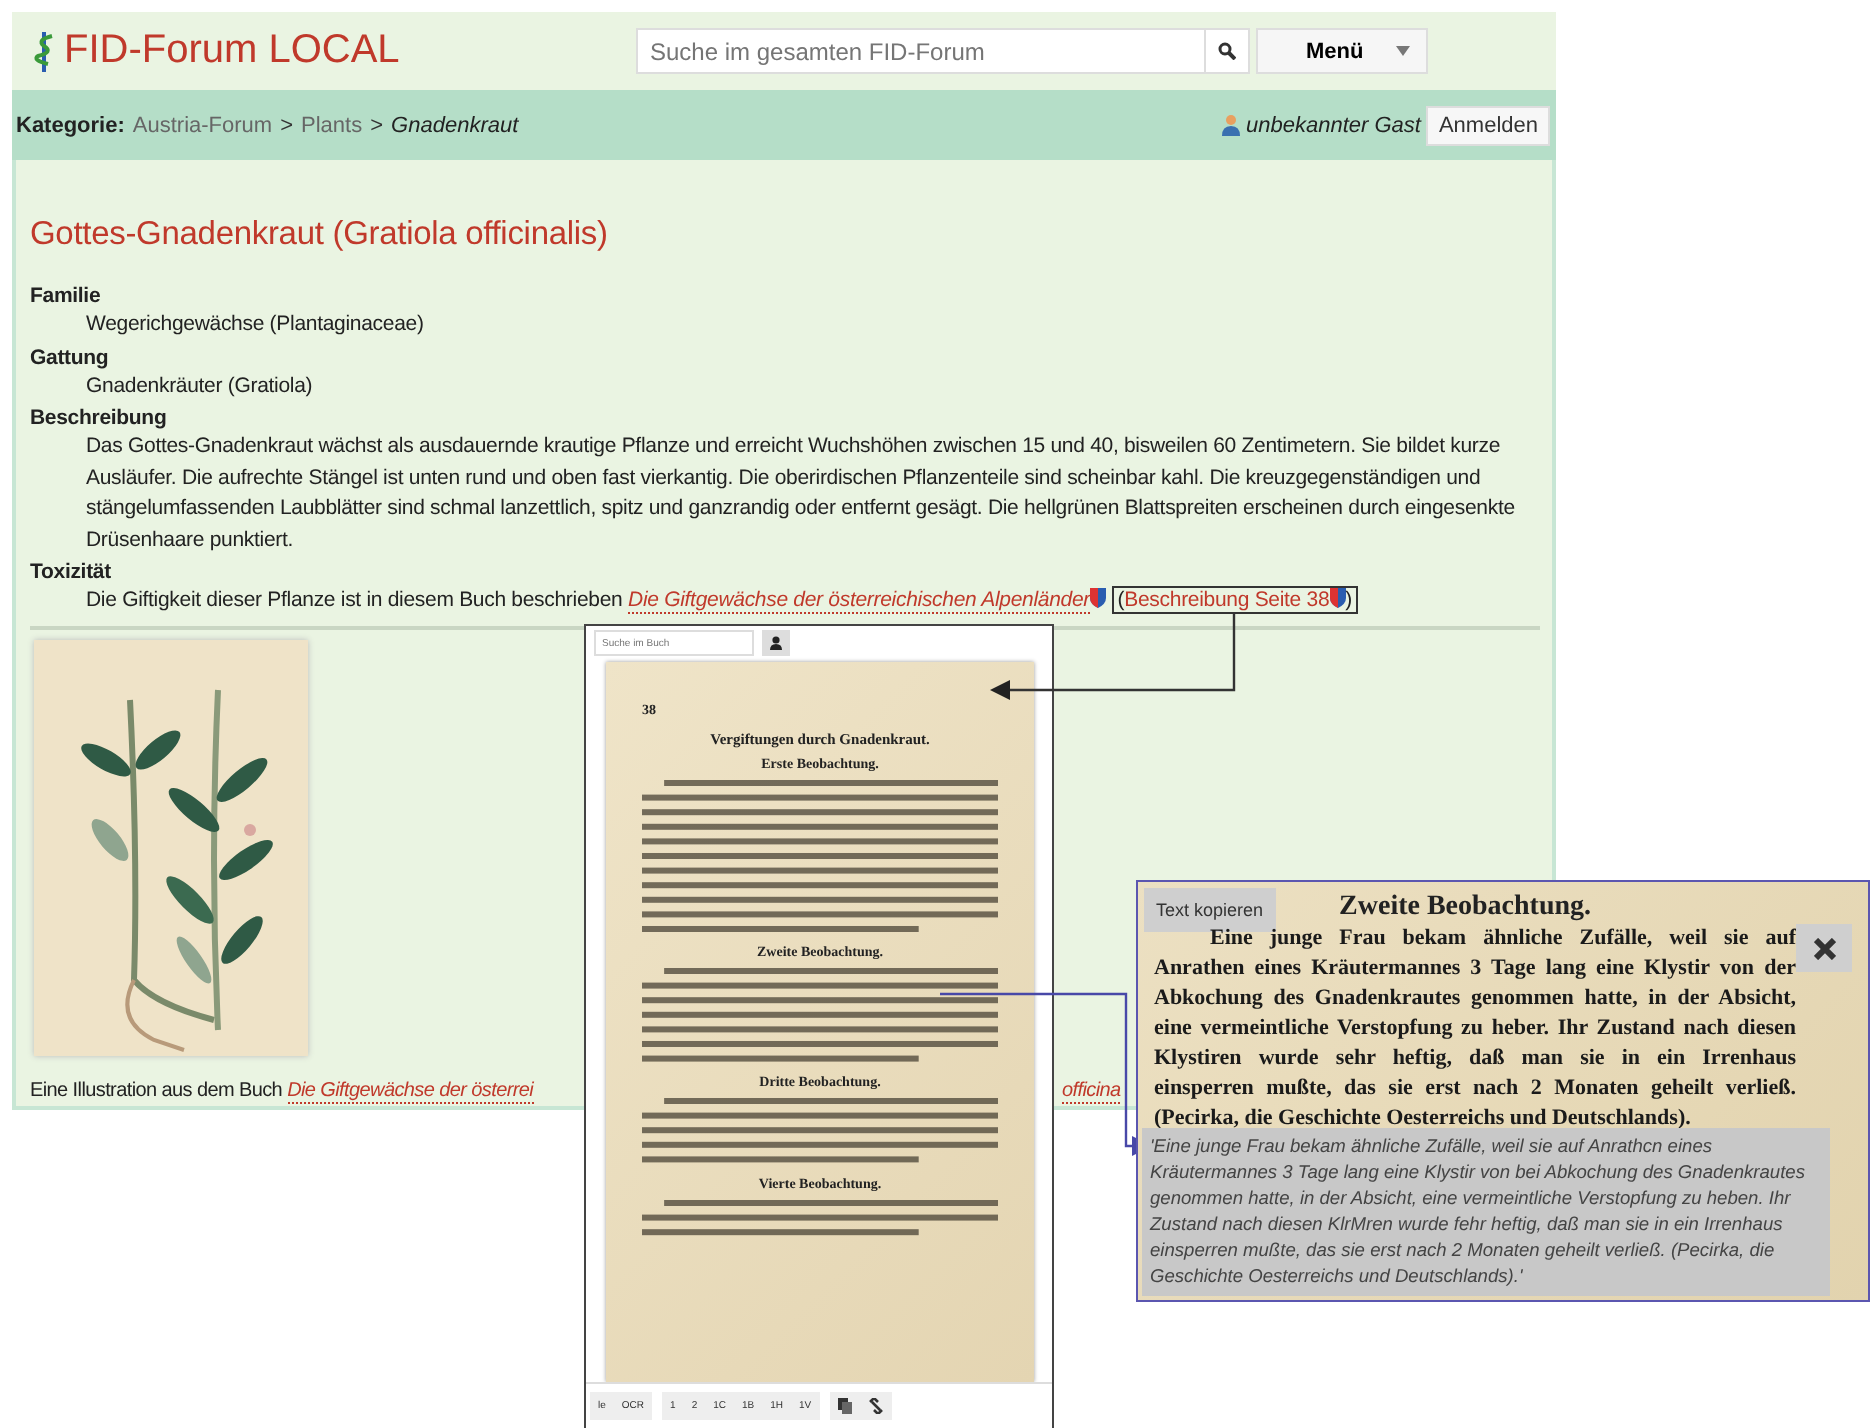 Image resolution: width=1872 pixels, height=1428 pixels. Describe the element at coordinates (71, 572) in the screenshot. I see `section-term: Toxizität` at that location.